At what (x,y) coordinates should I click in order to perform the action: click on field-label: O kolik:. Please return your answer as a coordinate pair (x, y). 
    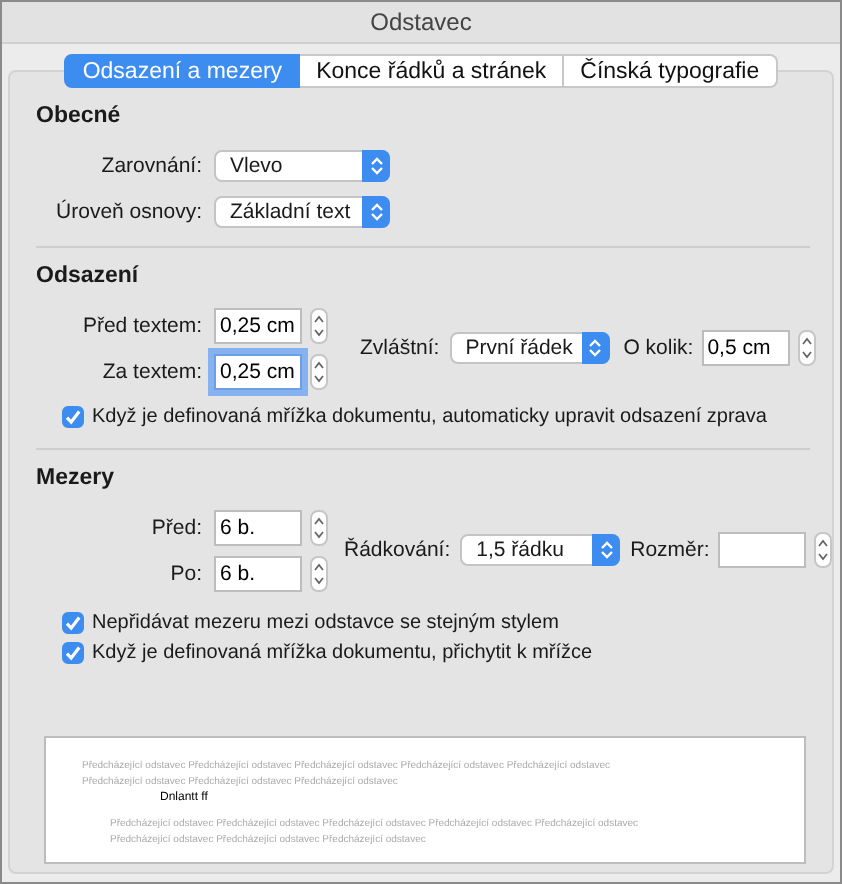
    Looking at the image, I should click on (658, 348).